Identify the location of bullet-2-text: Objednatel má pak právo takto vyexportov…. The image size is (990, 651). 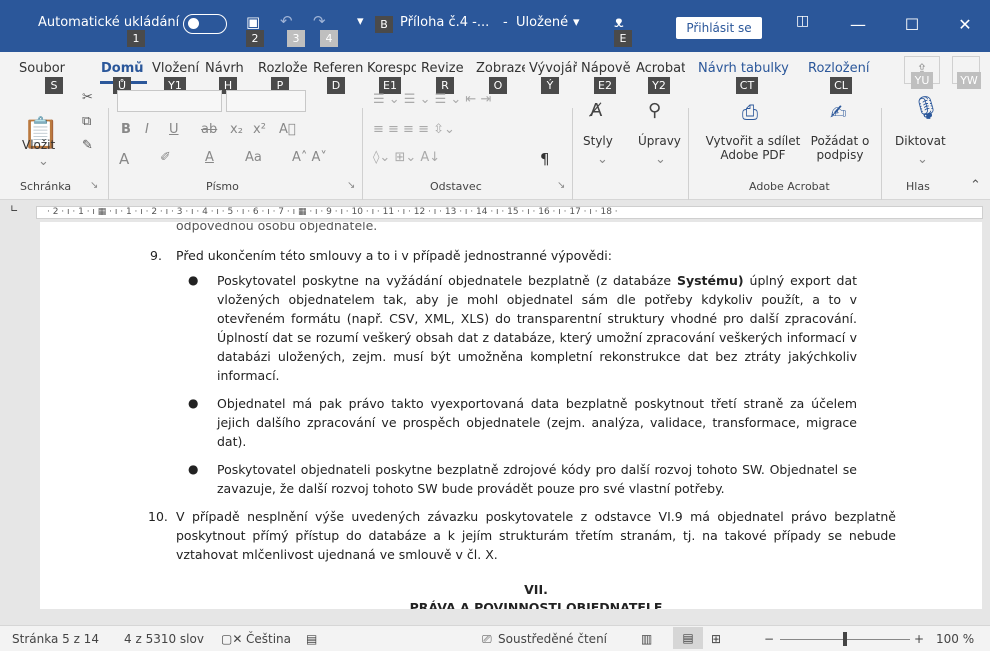
(537, 422).